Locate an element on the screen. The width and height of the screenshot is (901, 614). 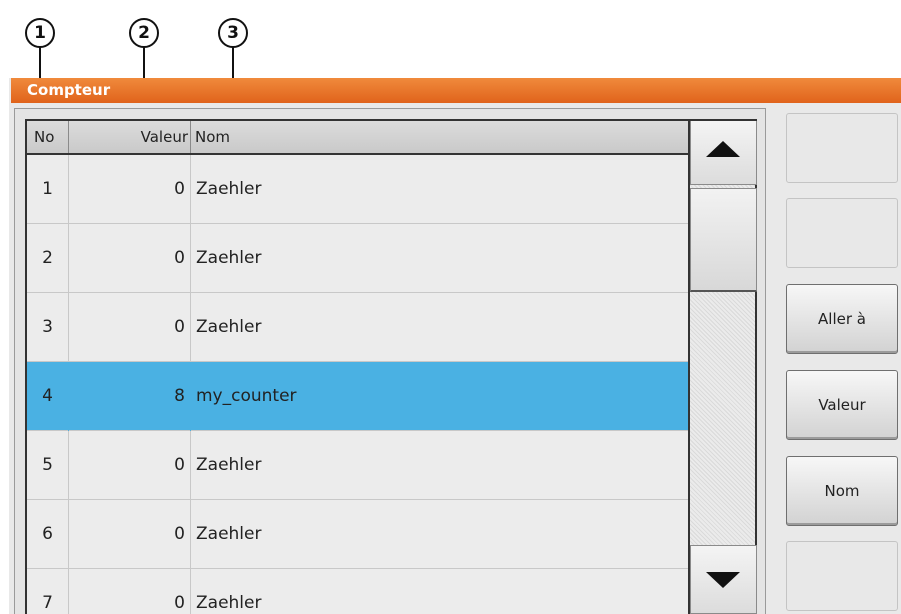
table-row-selected: 4 8 my_counter is located at coordinates (357, 396).